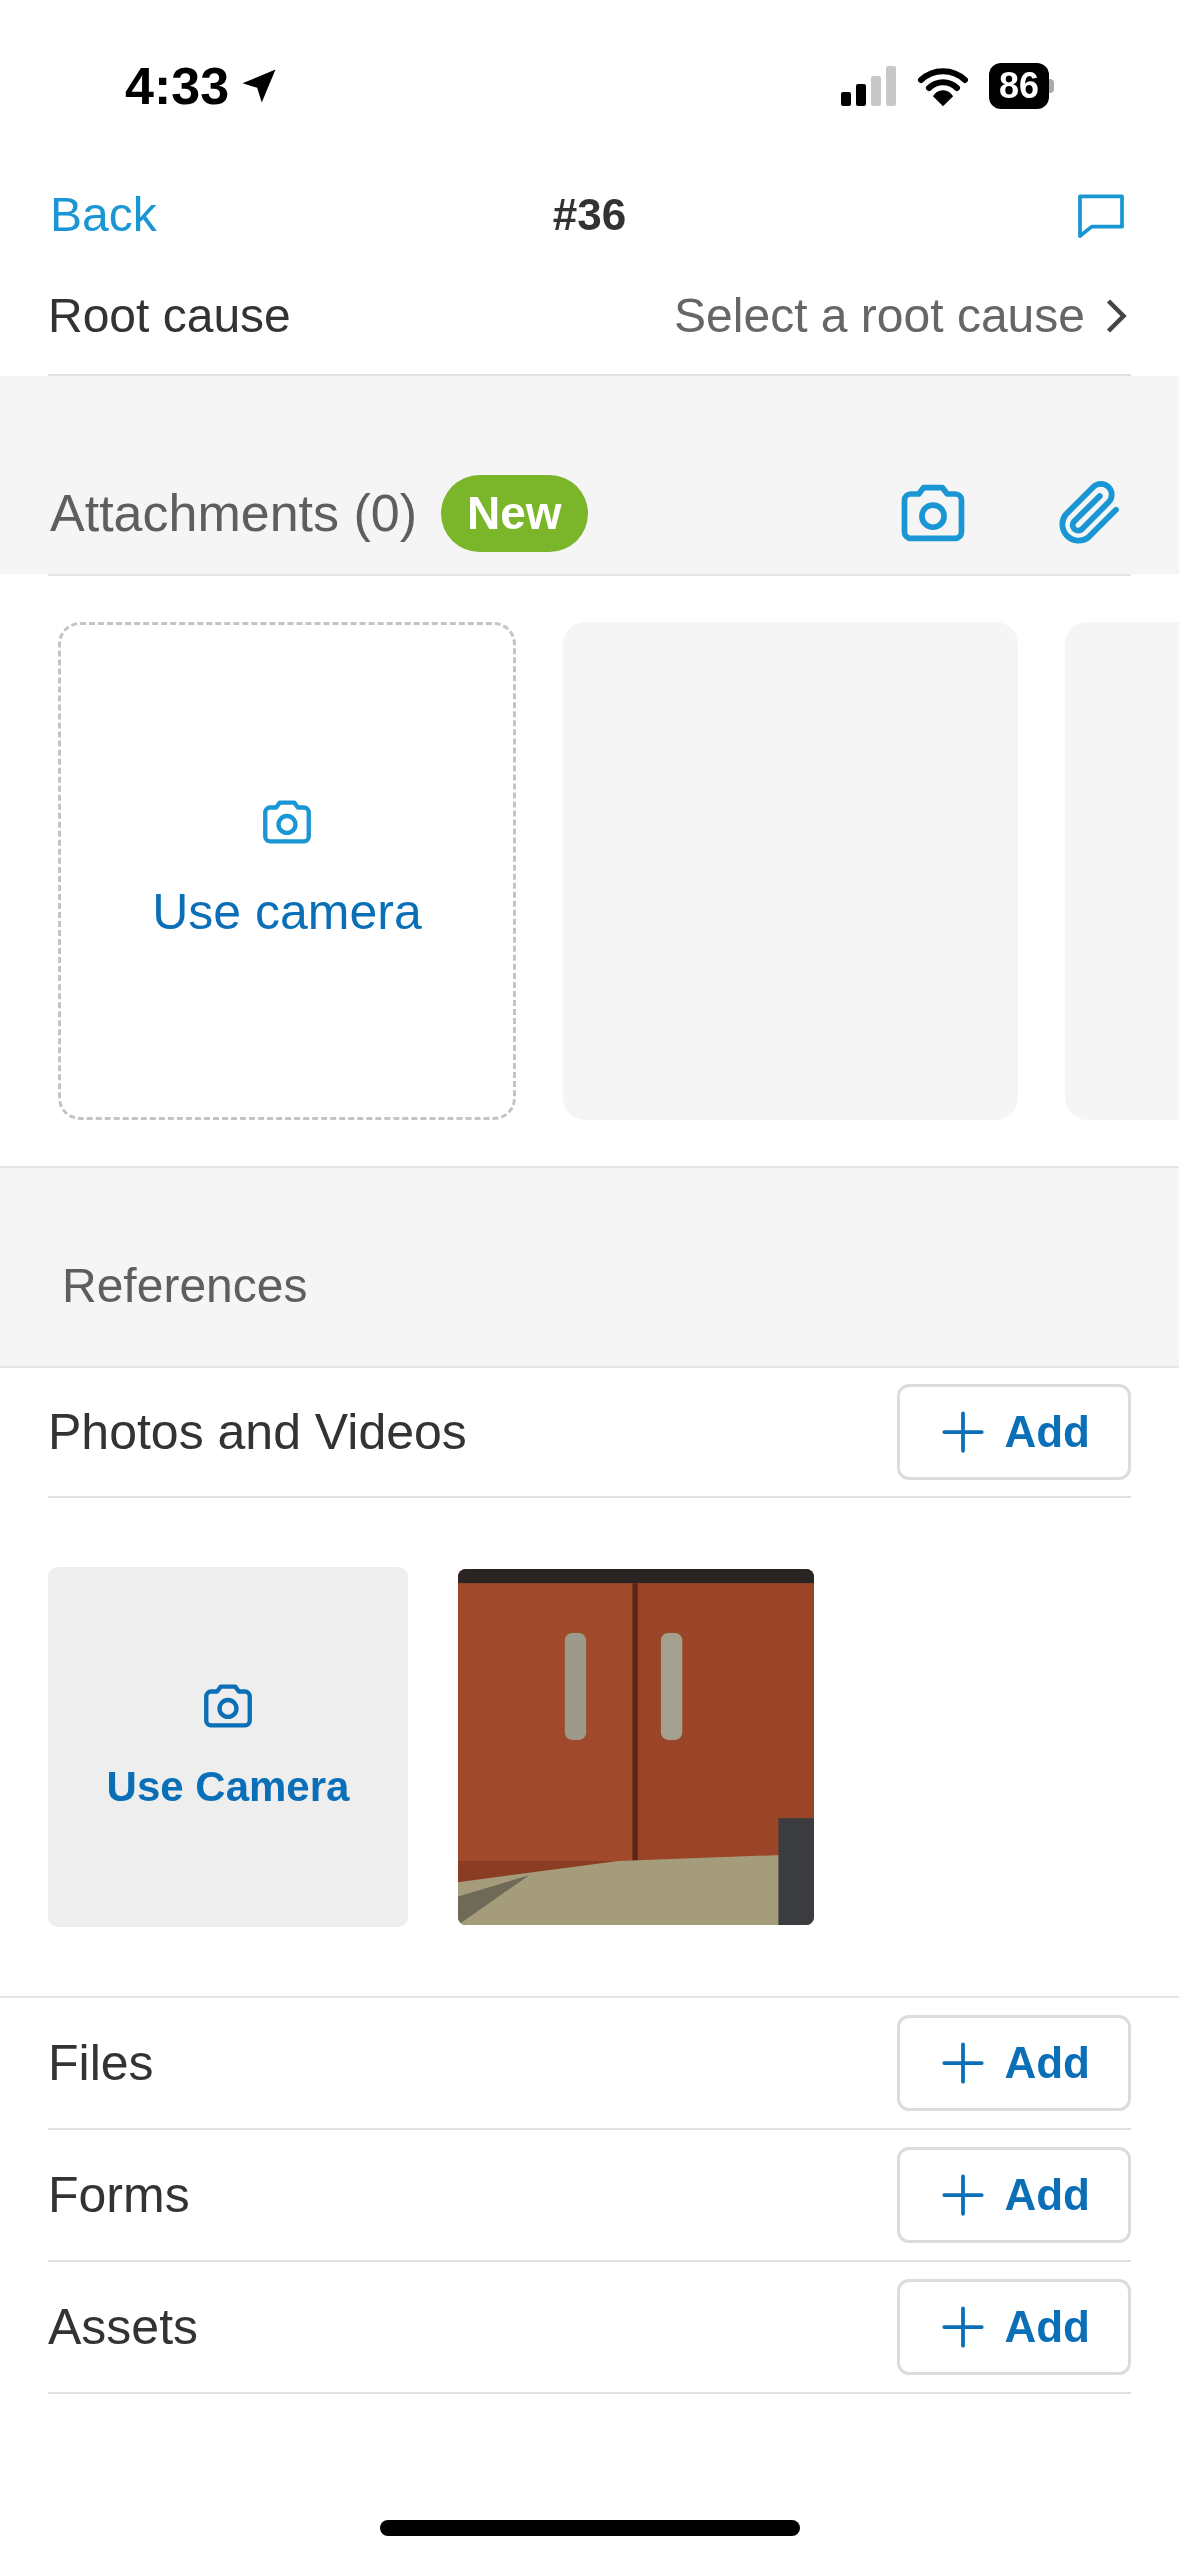 This screenshot has width=1179, height=2556. What do you see at coordinates (123, 2327) in the screenshot?
I see `reference-label: Assets` at bounding box center [123, 2327].